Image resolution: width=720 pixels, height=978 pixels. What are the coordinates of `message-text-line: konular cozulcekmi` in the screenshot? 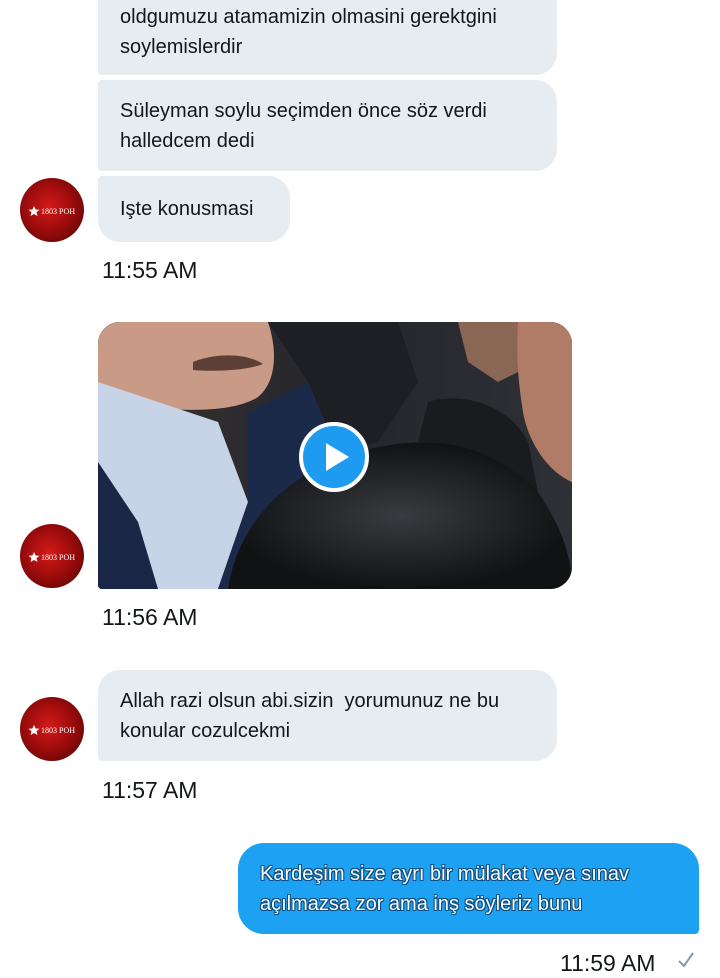 It's located at (205, 731).